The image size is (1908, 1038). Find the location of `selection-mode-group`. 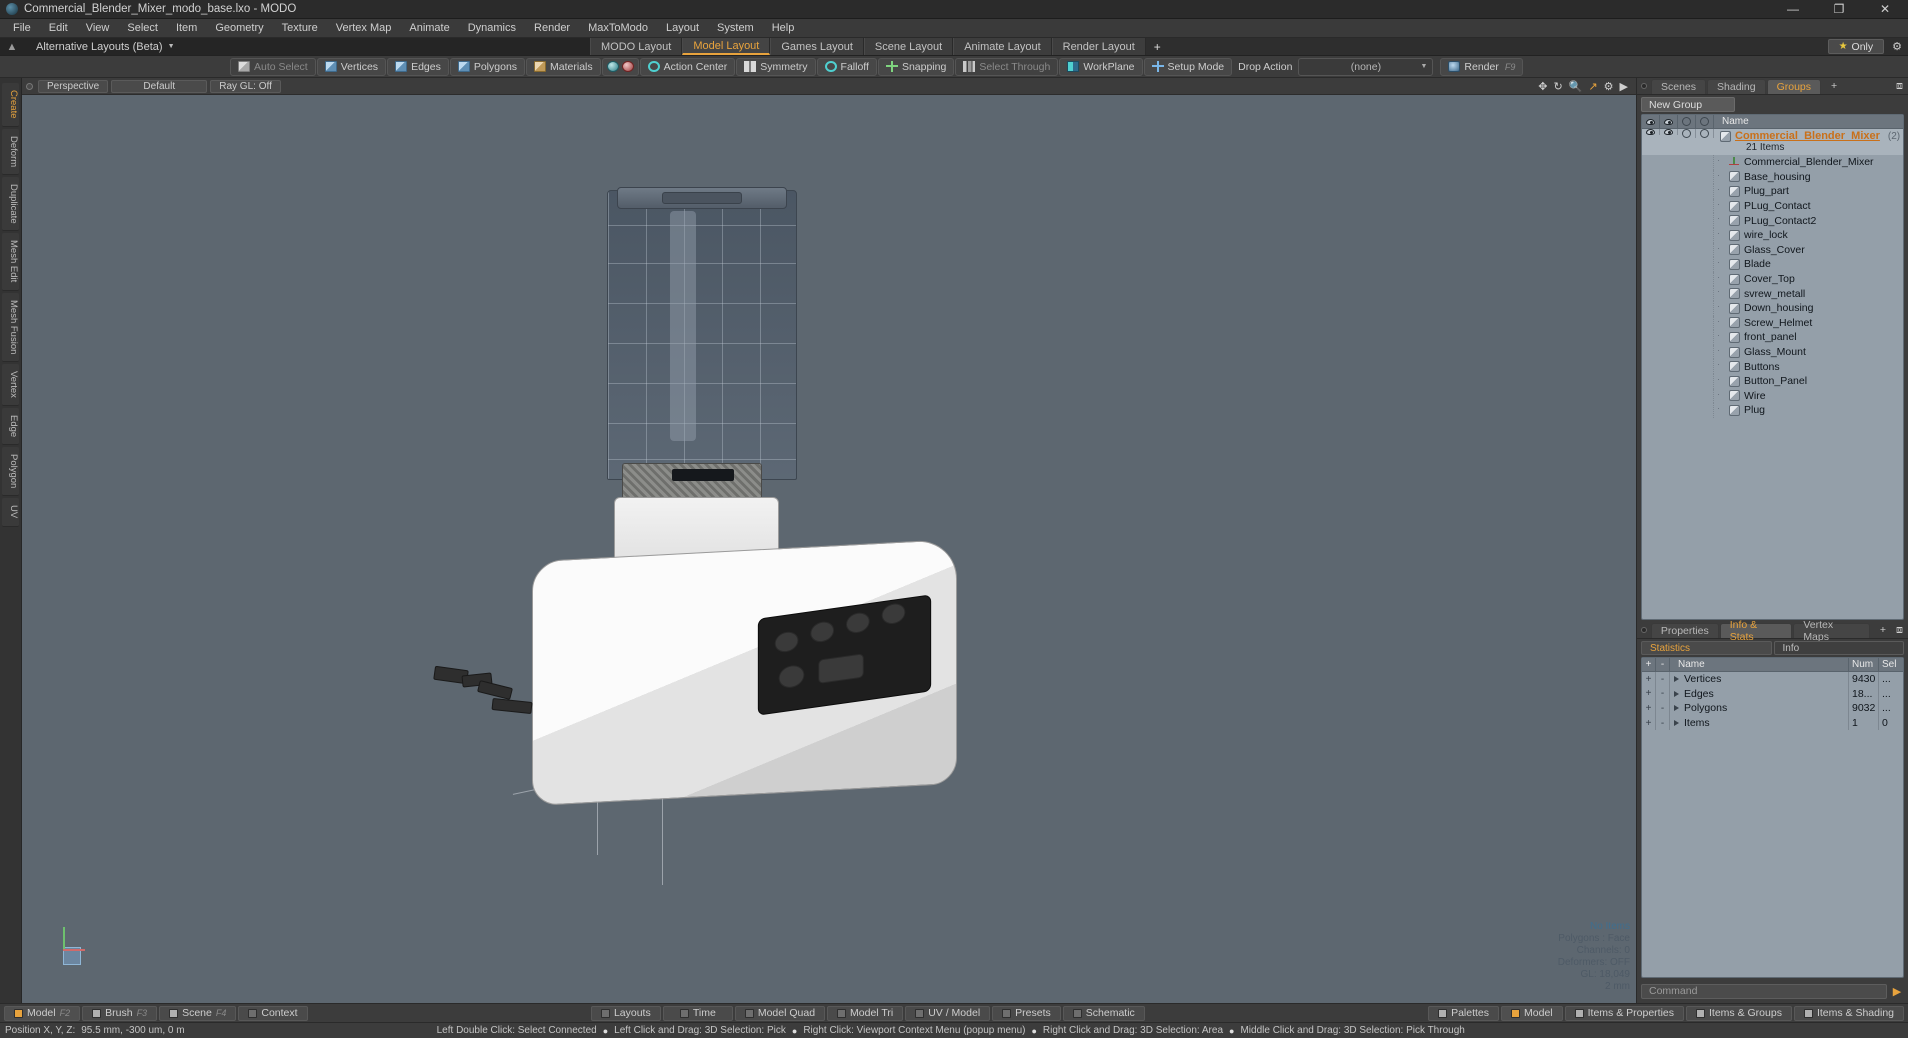

selection-mode-group is located at coordinates (620, 66).